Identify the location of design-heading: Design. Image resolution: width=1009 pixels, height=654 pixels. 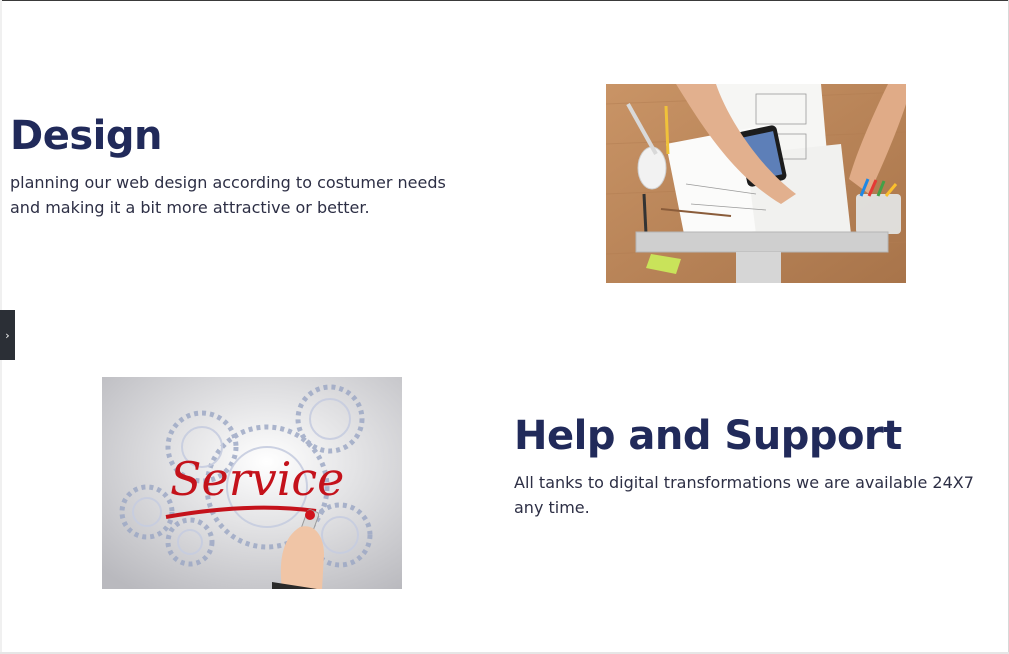
(86, 136).